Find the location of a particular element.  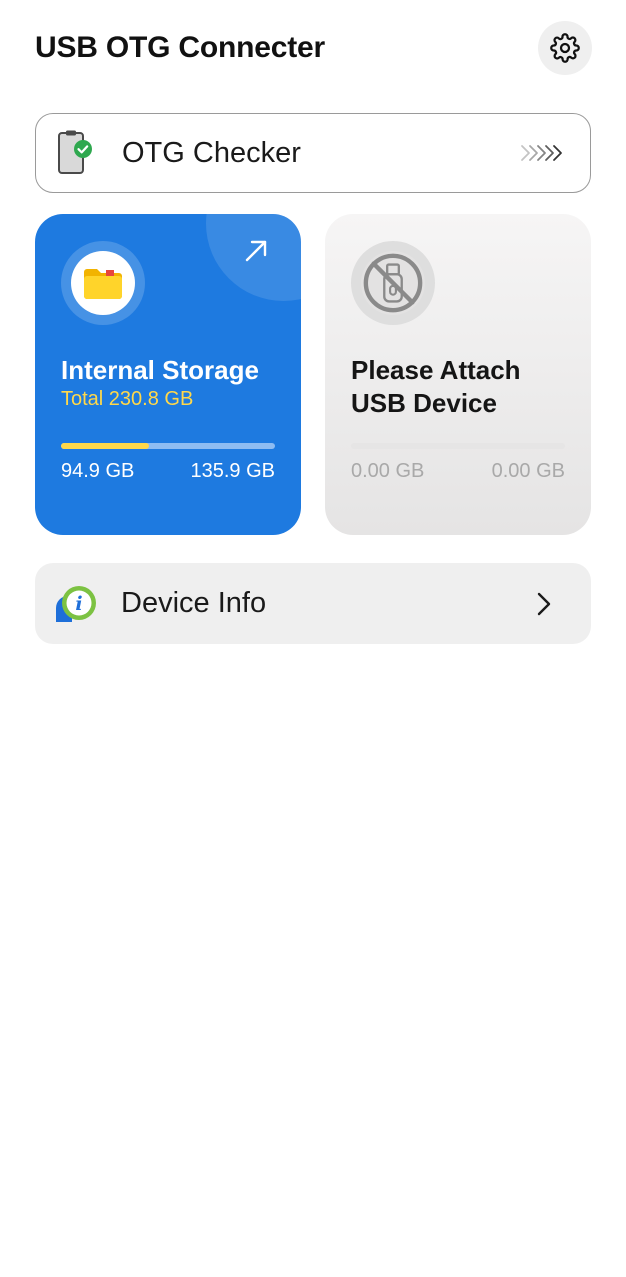

app-header: USB OTG Connecter is located at coordinates (313, 48).